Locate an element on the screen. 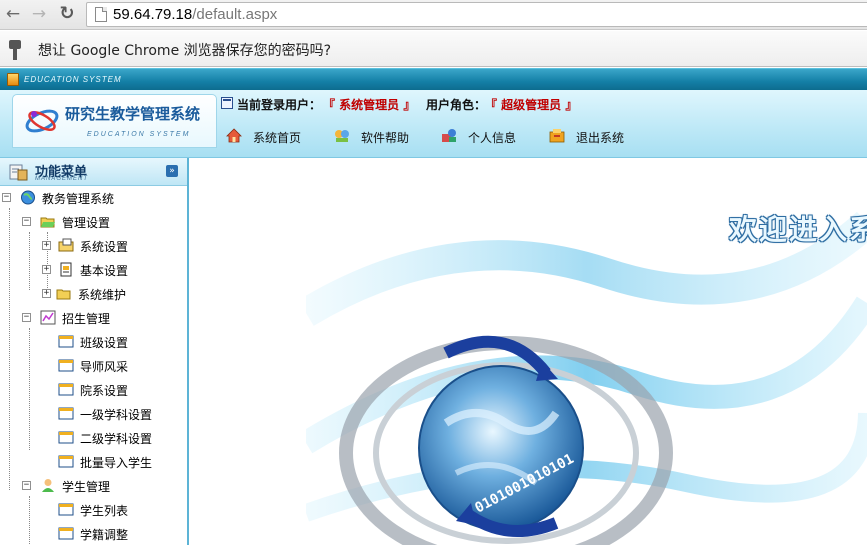 The image size is (867, 545). chart-icon is located at coordinates (48, 317).